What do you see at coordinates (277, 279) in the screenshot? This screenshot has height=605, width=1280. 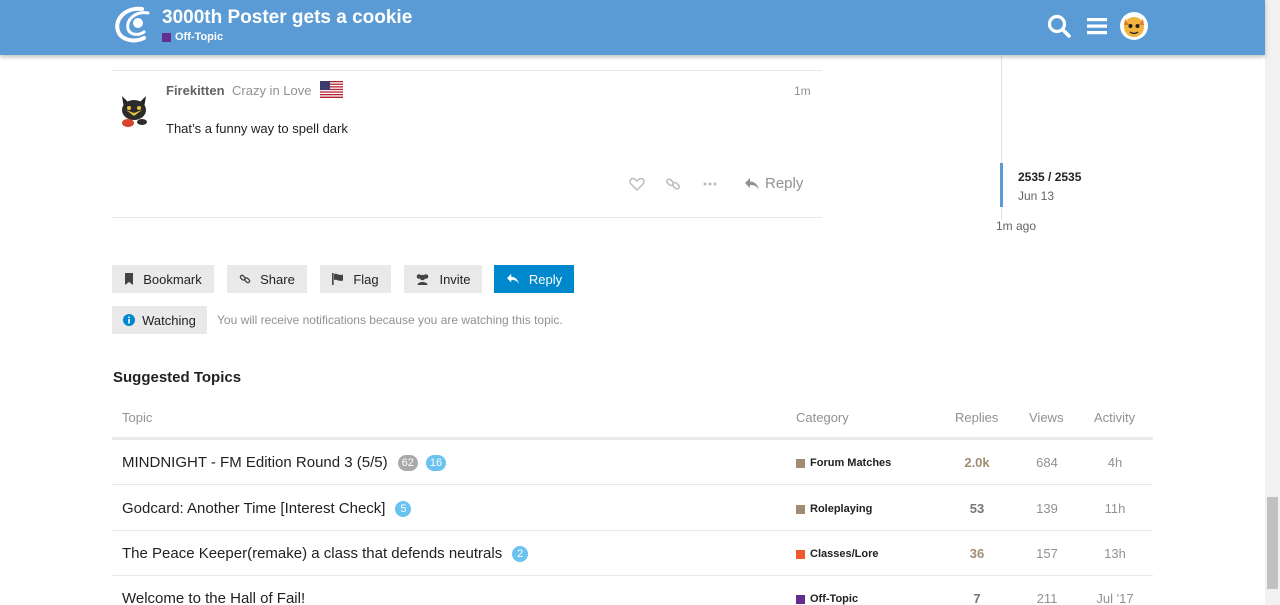 I see `share-label: Share` at bounding box center [277, 279].